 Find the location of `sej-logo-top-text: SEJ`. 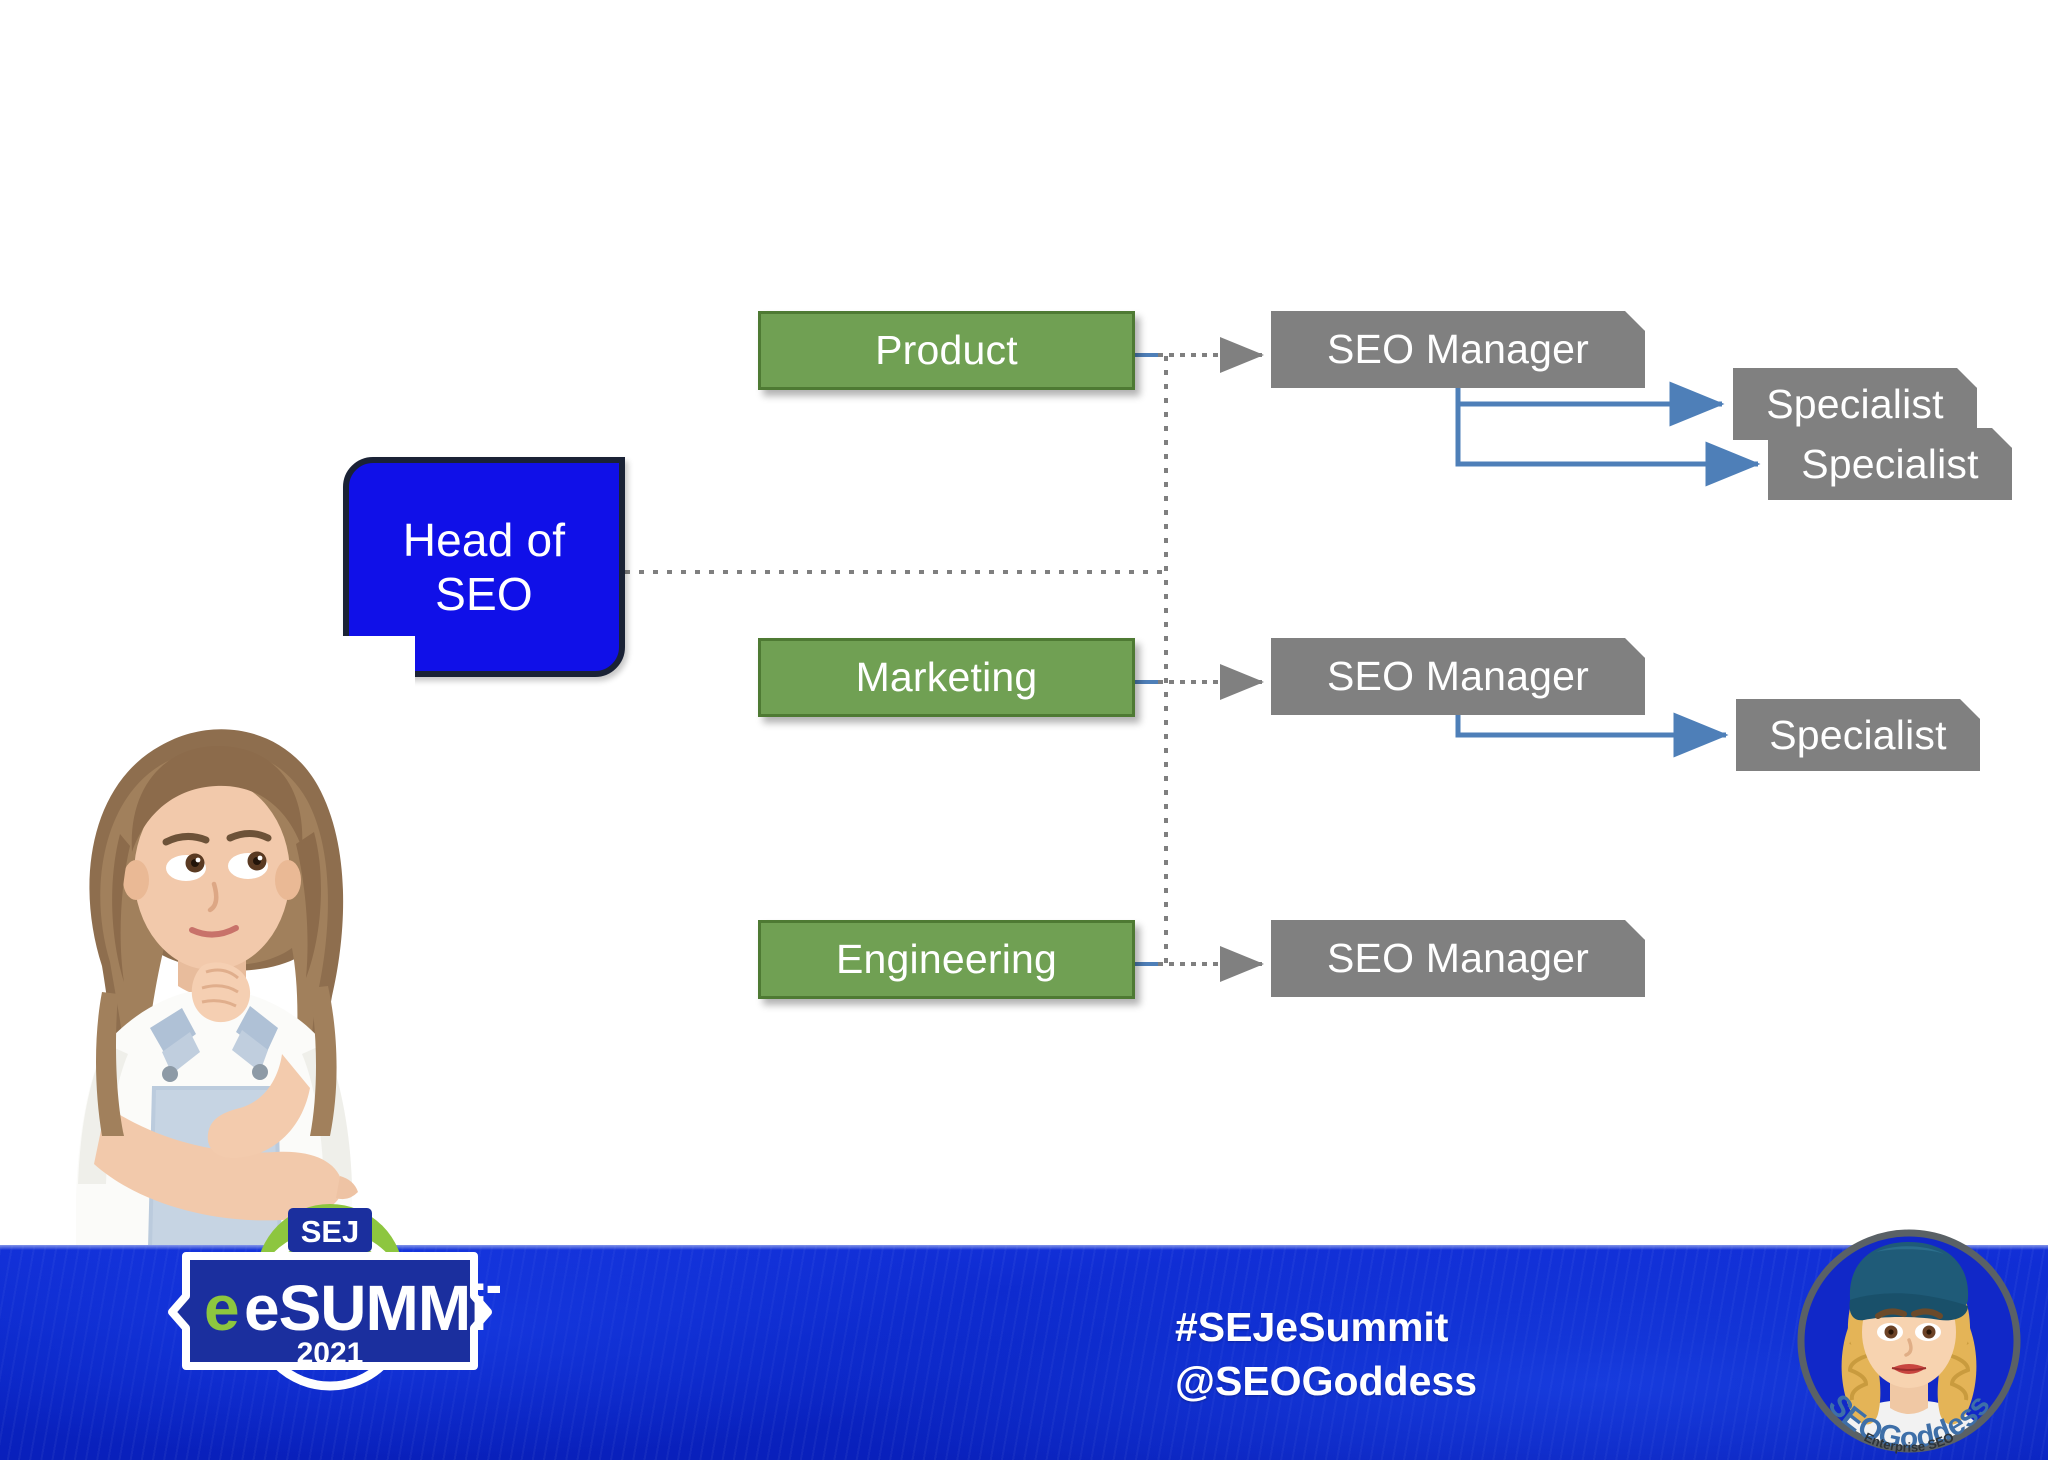

sej-logo-top-text: SEJ is located at coordinates (330, 1231).